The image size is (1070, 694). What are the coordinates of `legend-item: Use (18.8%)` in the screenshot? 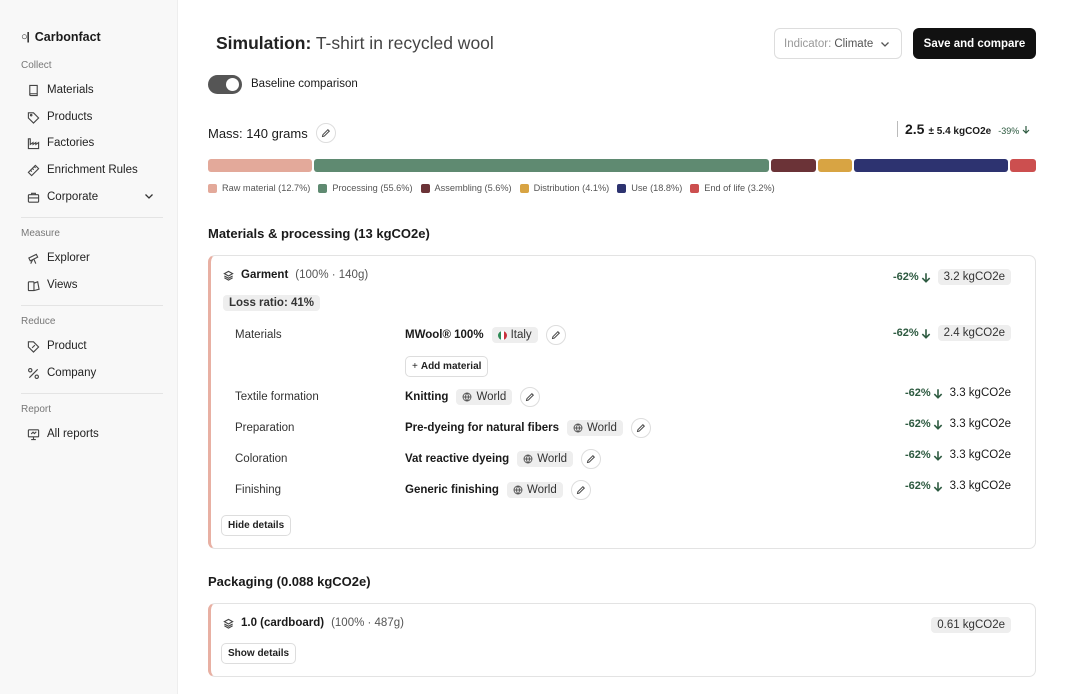 It's located at (649, 188).